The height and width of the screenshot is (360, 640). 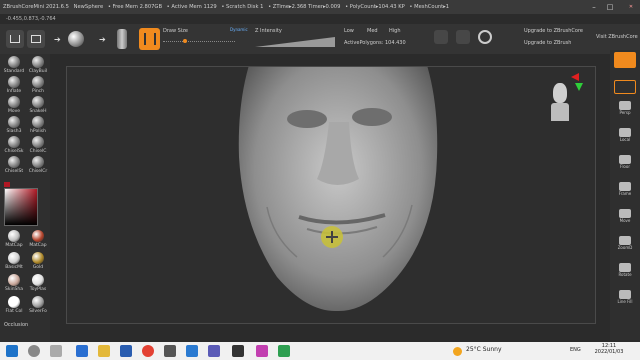 I want to click on frame-button: Frame, so click(x=625, y=192).